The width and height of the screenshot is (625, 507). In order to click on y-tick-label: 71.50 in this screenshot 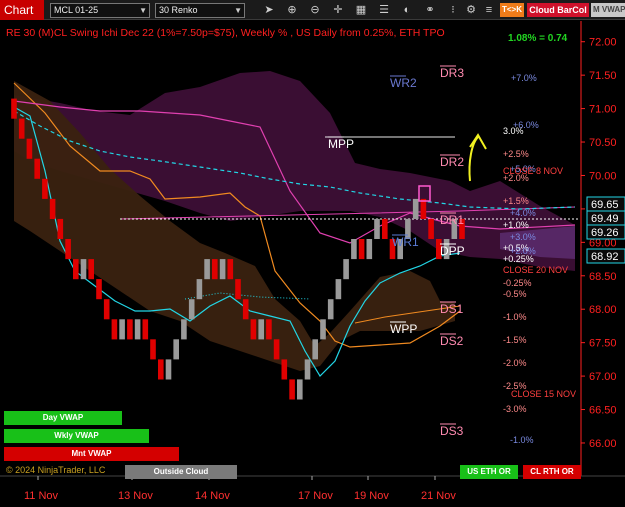, I will do `click(603, 76)`.